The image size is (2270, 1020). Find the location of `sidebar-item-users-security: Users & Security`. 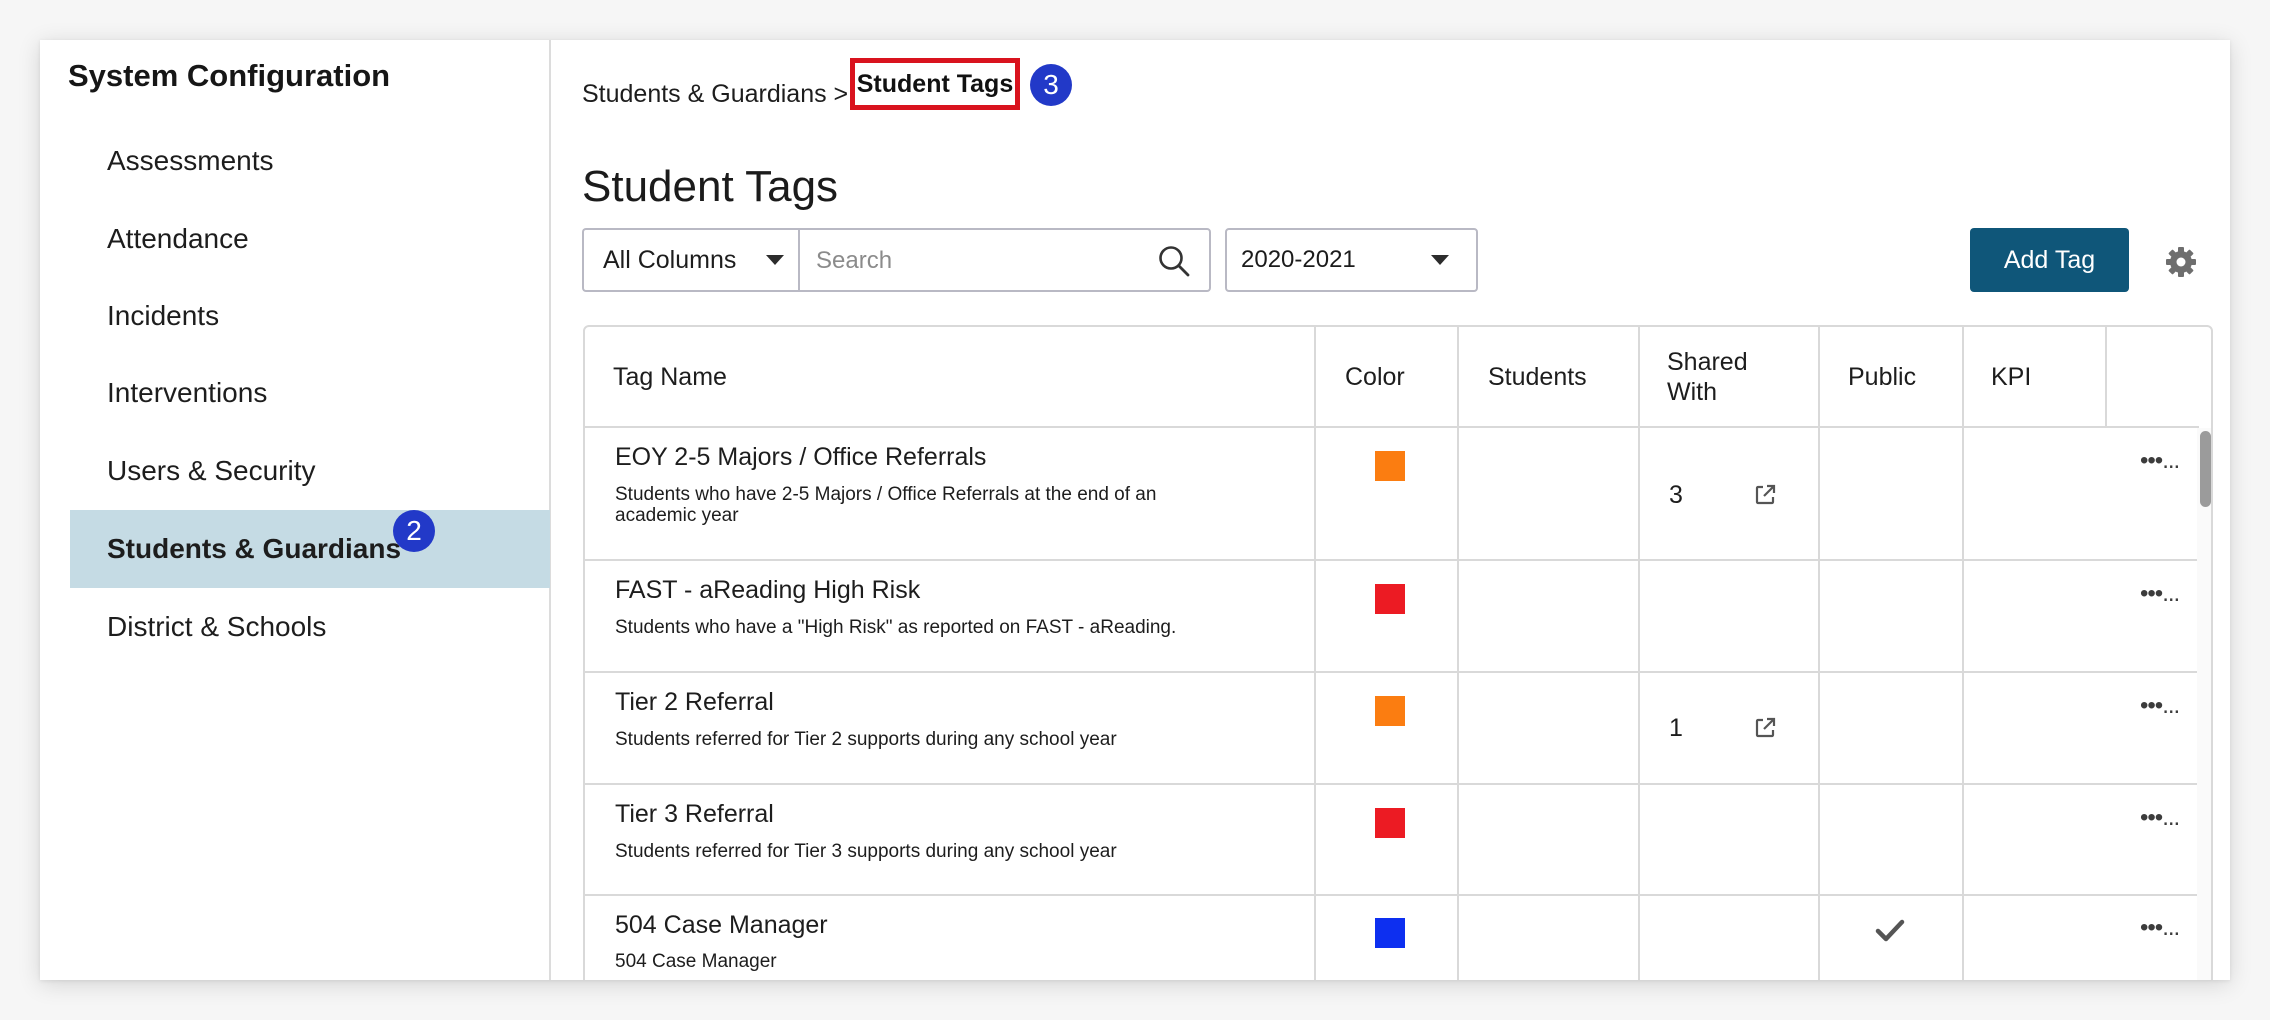

sidebar-item-users-security: Users & Security is located at coordinates (310, 471).